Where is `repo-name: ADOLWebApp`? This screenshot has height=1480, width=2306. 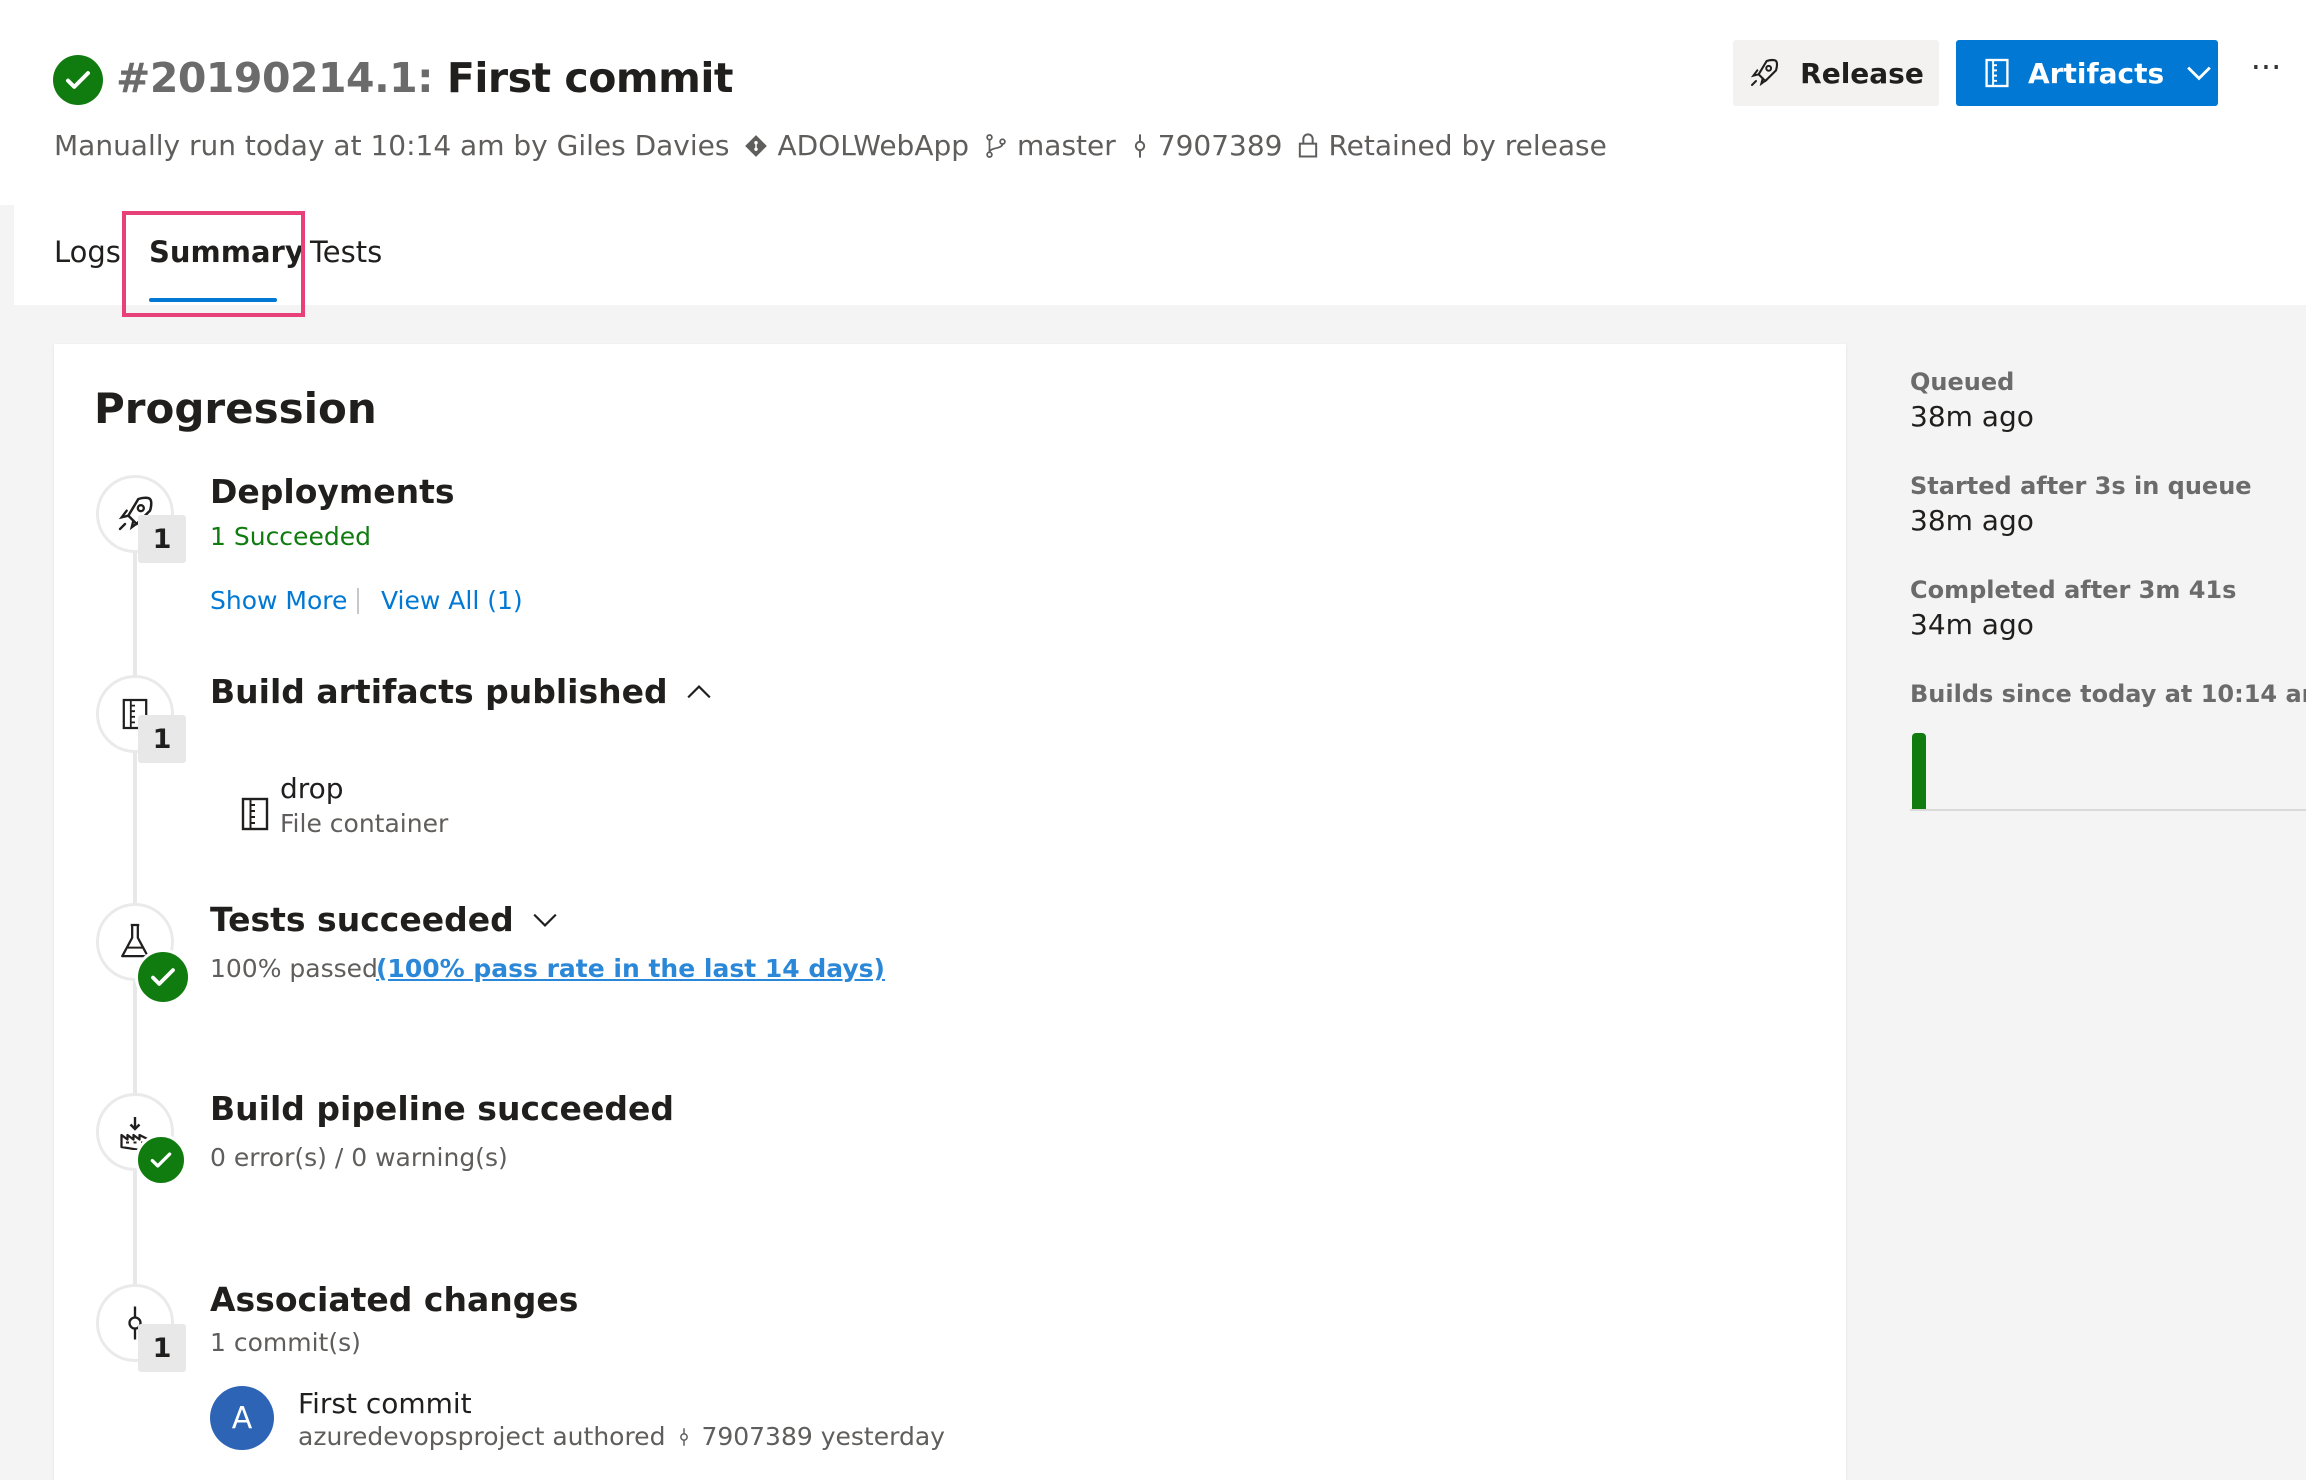 repo-name: ADOLWebApp is located at coordinates (873, 145).